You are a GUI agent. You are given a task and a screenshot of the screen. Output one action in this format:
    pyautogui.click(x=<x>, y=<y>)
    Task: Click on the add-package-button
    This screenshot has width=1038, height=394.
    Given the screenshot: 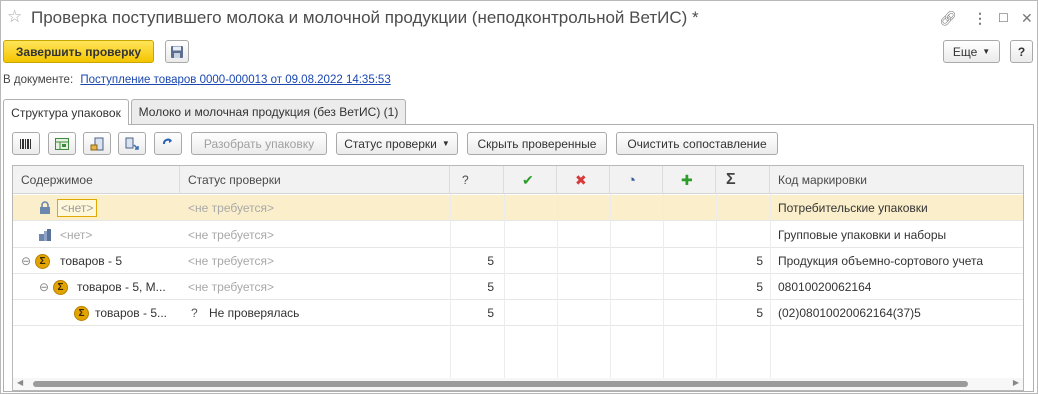 What is the action you would take?
    pyautogui.click(x=97, y=143)
    